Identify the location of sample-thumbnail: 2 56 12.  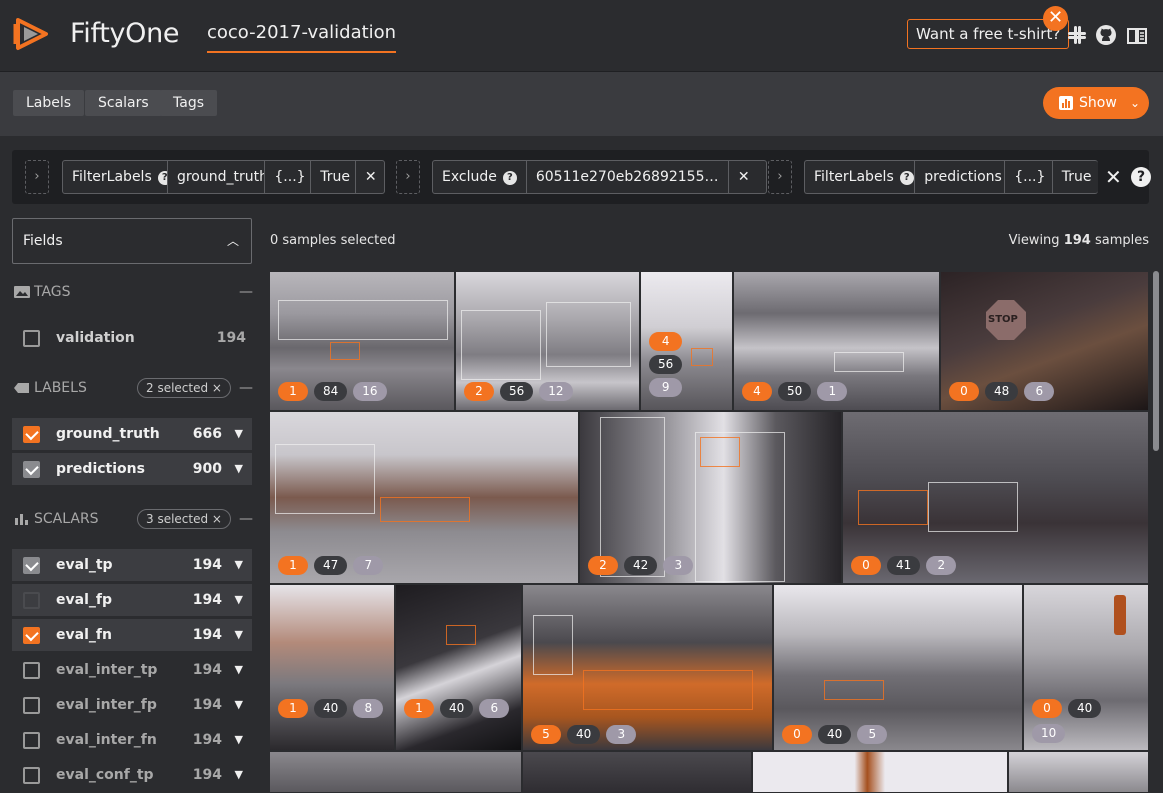
(547, 341).